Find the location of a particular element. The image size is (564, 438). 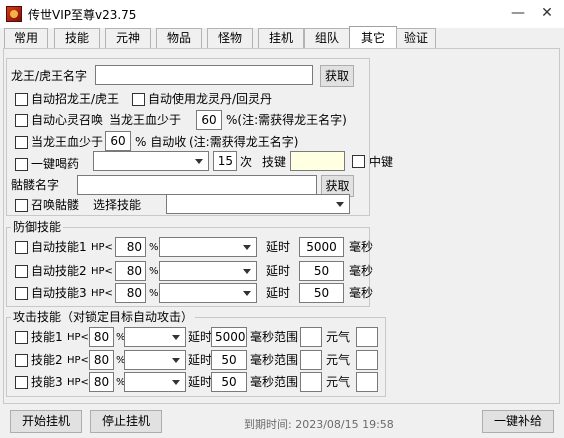

defense-skill-3-checkbox is located at coordinates (21, 293).